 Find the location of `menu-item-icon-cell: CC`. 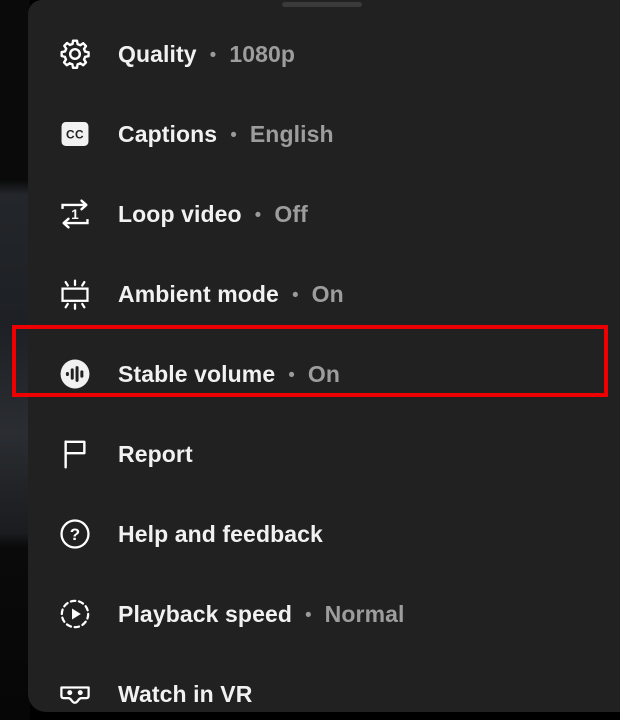

menu-item-icon-cell: CC is located at coordinates (75, 134).